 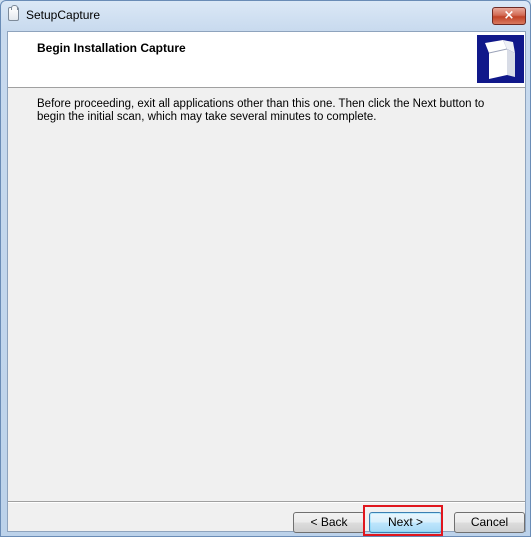 I want to click on close-icon: ×, so click(x=509, y=15).